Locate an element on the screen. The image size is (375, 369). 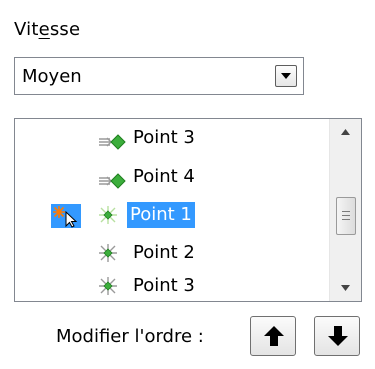
arrow-up-icon is located at coordinates (274, 336).